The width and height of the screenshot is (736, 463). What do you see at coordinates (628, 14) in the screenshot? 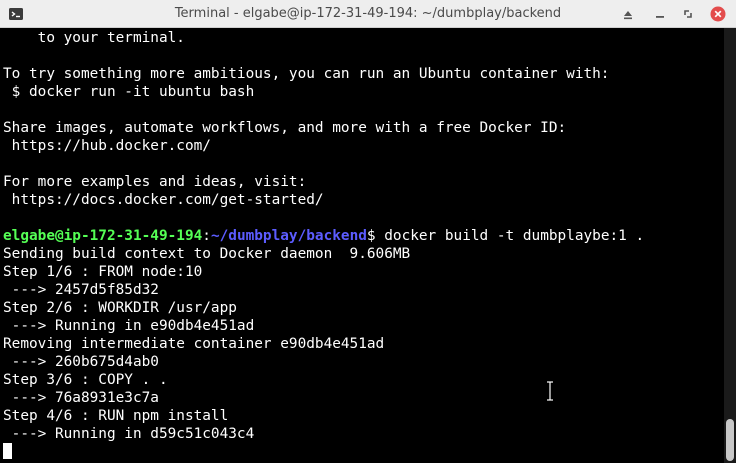
I see `shade-icon` at bounding box center [628, 14].